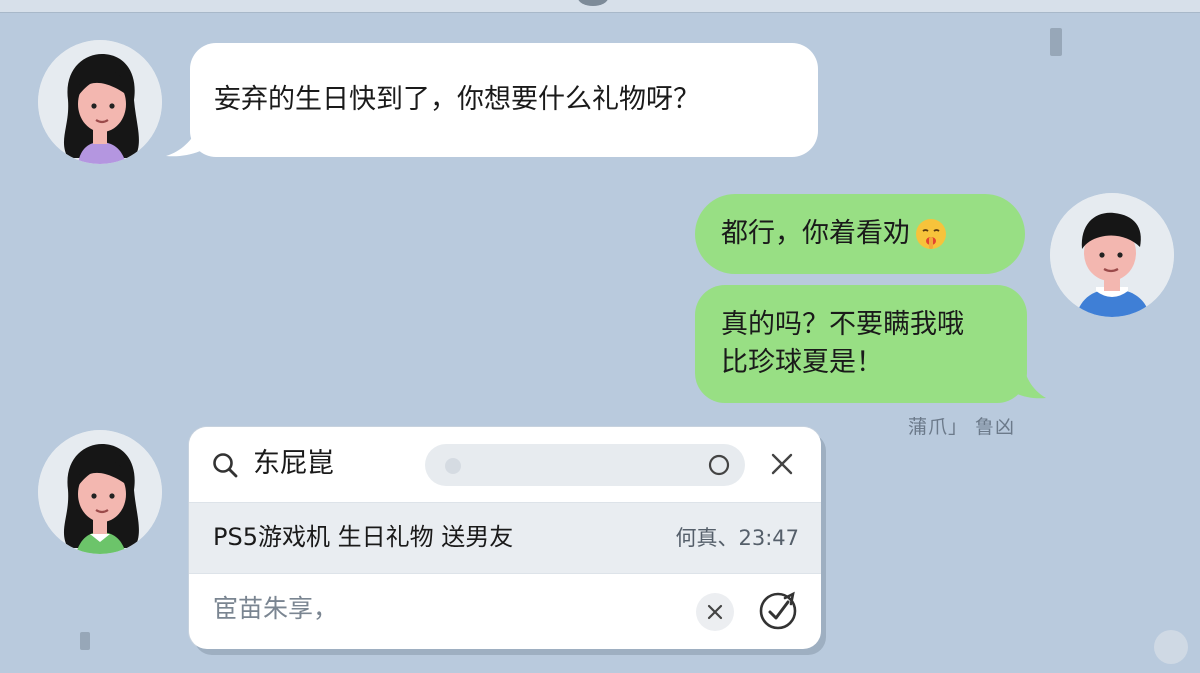 The width and height of the screenshot is (1200, 673). What do you see at coordinates (1023, 378) in the screenshot?
I see `outgoing-bubble-tail` at bounding box center [1023, 378].